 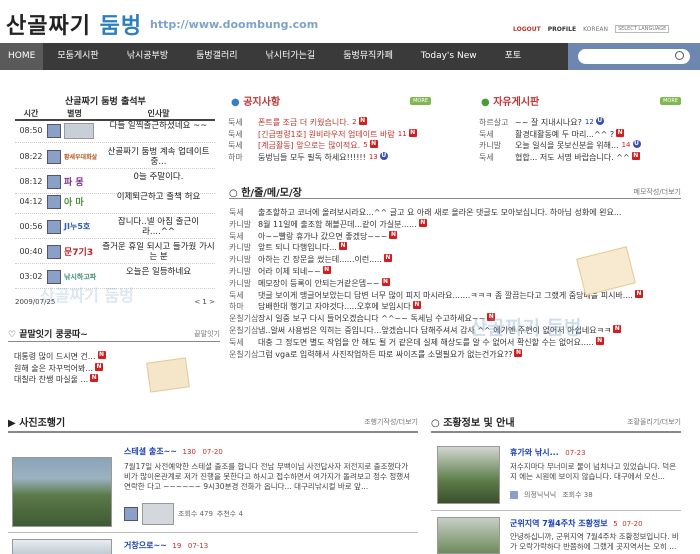 What do you see at coordinates (679, 55) in the screenshot?
I see `search-icon` at bounding box center [679, 55].